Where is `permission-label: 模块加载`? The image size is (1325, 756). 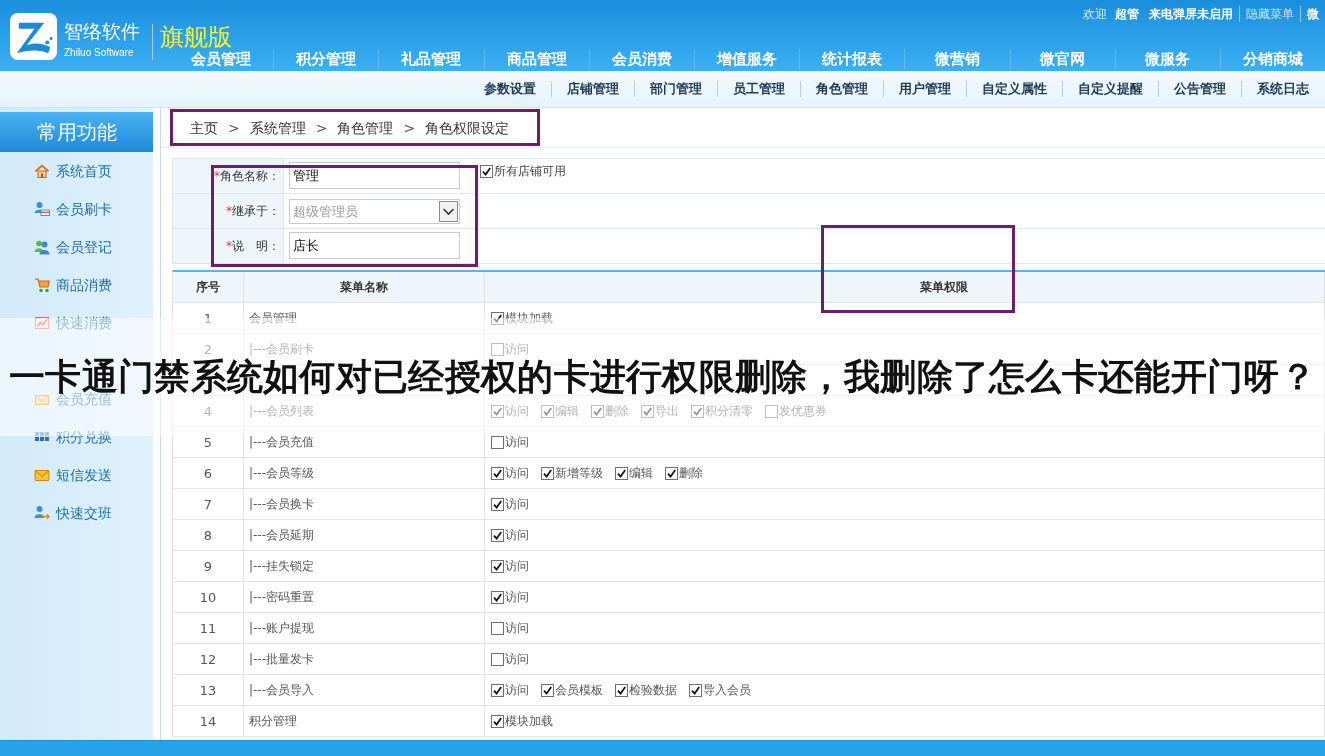
permission-label: 模块加载 is located at coordinates (529, 721).